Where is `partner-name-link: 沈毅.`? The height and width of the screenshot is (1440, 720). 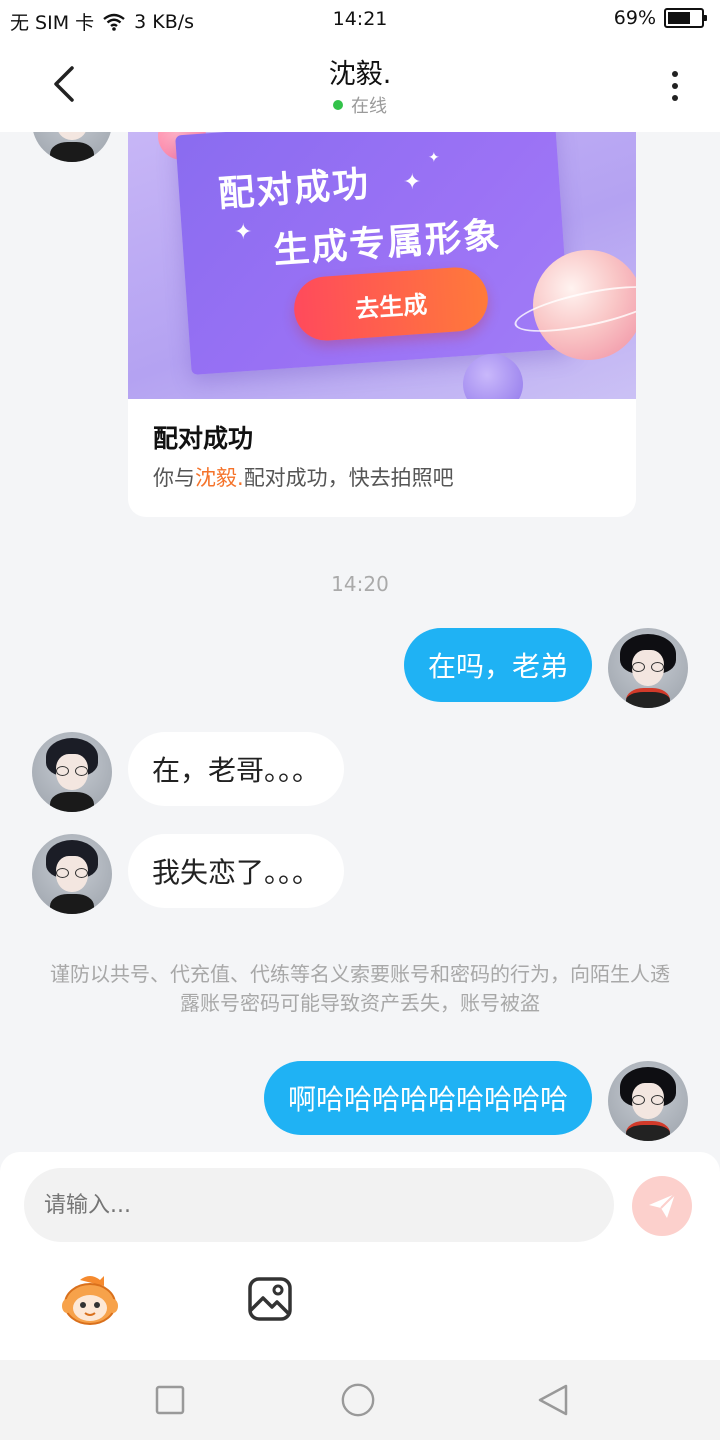 partner-name-link: 沈毅. is located at coordinates (219, 478).